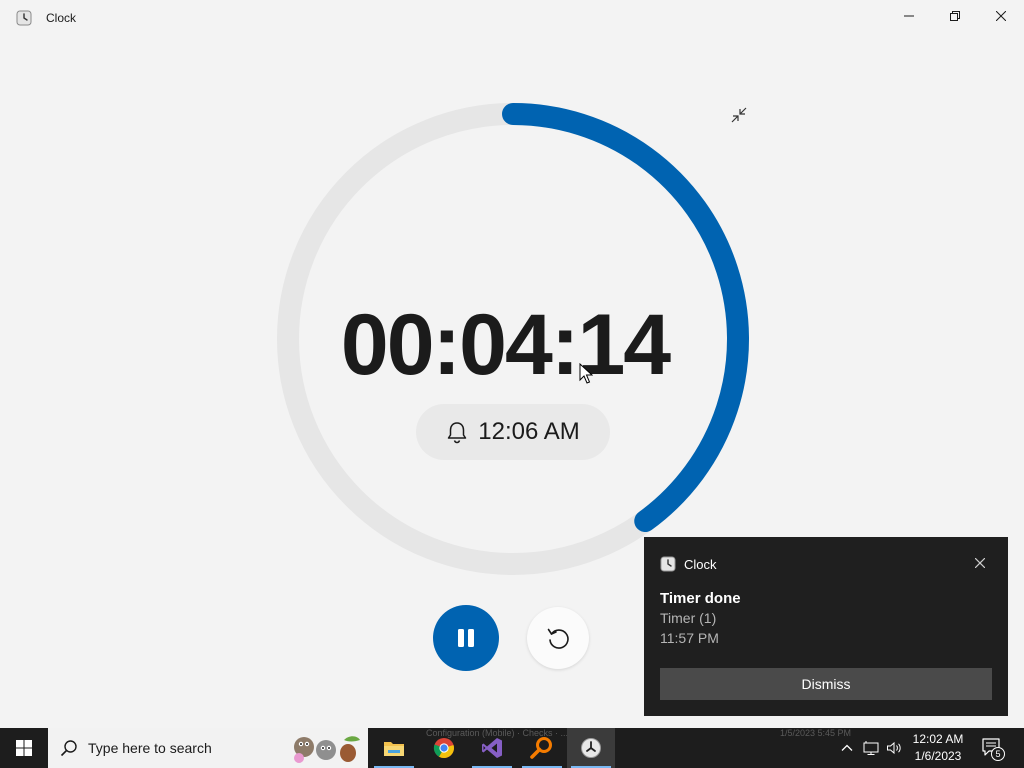 The width and height of the screenshot is (1024, 768). What do you see at coordinates (689, 638) in the screenshot?
I see `notification-time: 11:57 PM` at bounding box center [689, 638].